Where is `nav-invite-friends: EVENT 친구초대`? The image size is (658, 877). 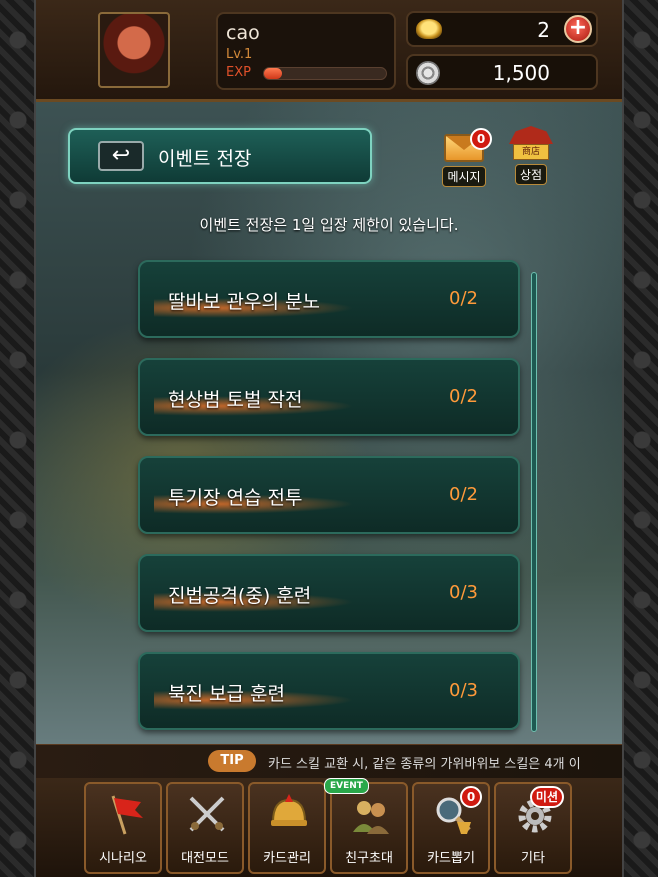
nav-invite-friends: EVENT 친구초대 is located at coordinates (366, 826).